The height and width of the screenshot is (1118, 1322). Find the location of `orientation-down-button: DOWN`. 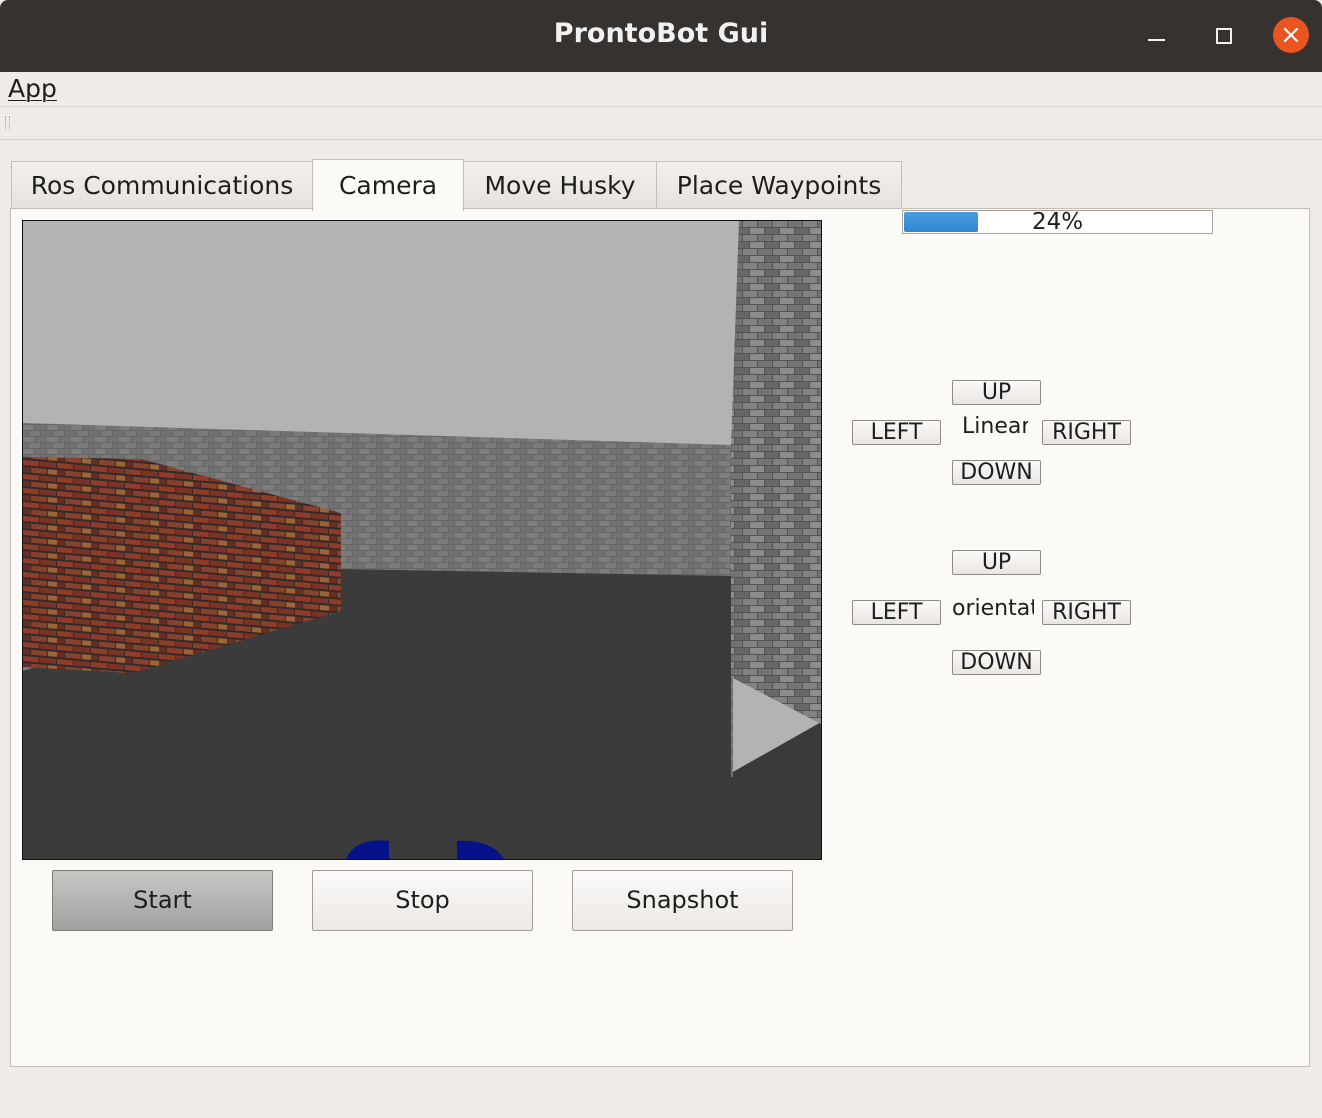

orientation-down-button: DOWN is located at coordinates (996, 662).